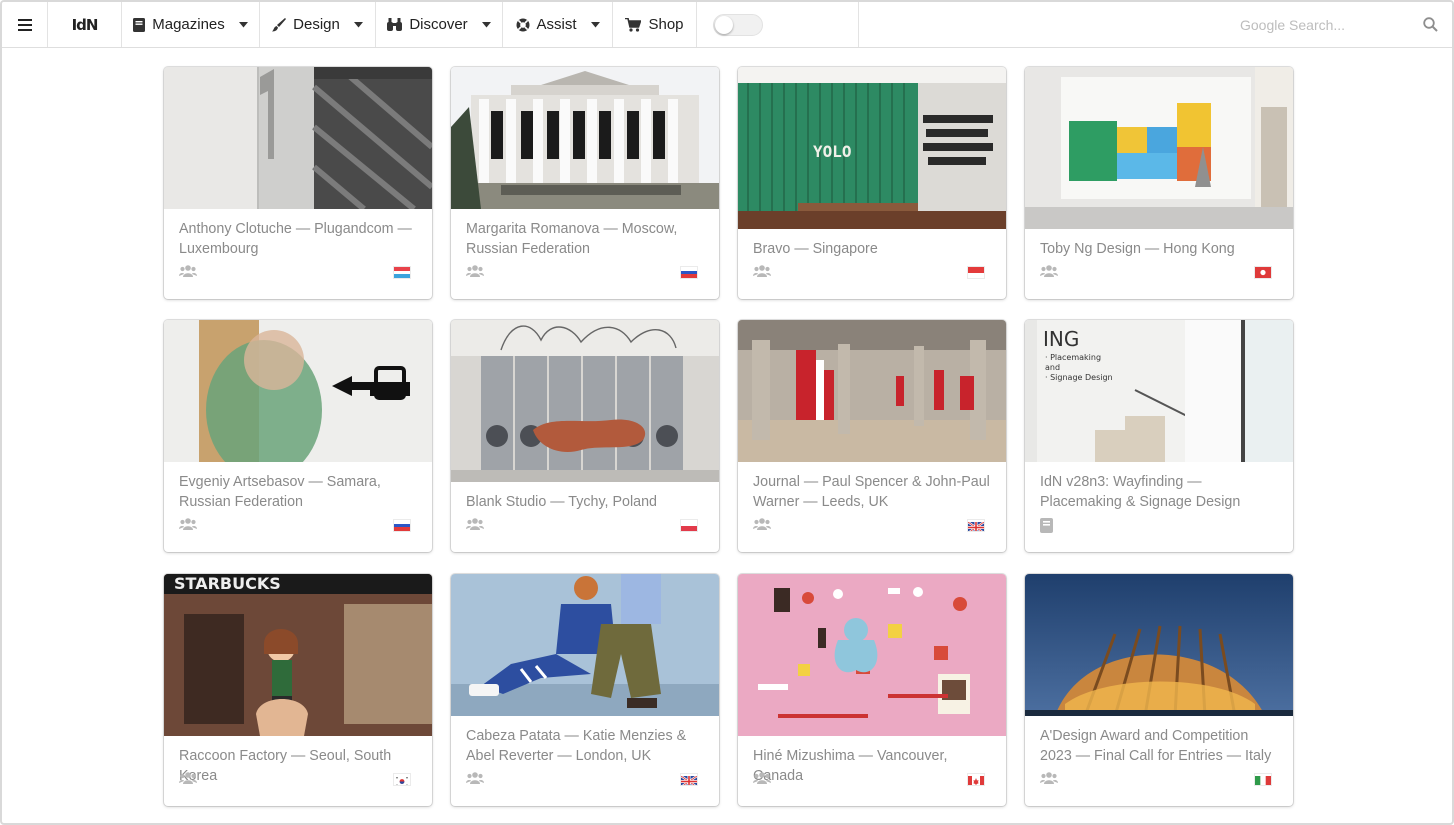  I want to click on toggle-knob, so click(724, 24).